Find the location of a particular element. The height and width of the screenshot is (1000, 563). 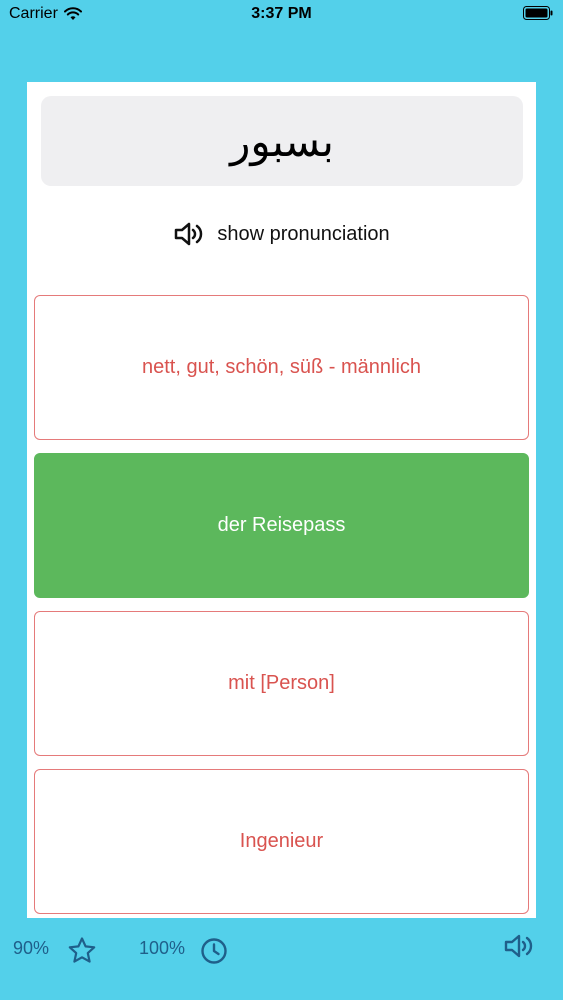

answer-option-1: nett, gut, schön, süß - männlich is located at coordinates (281, 367).